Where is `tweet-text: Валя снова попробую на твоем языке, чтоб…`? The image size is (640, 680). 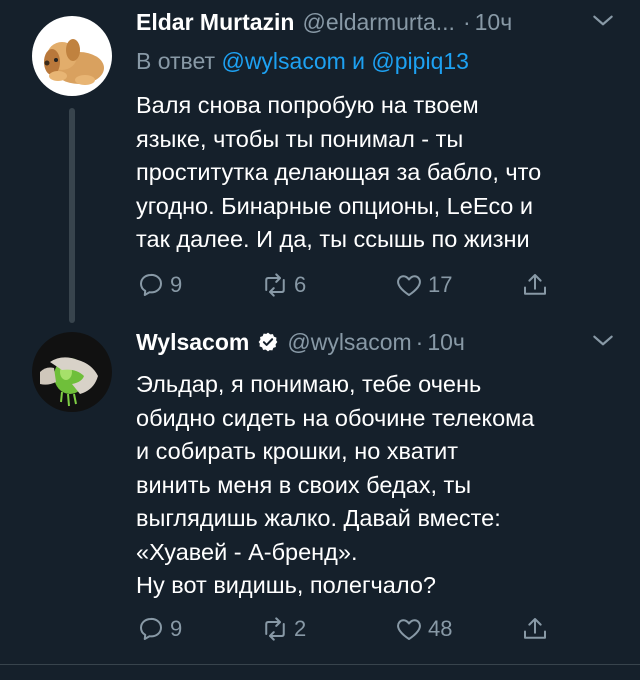
tweet-text: Валя снова попробую на твоем языке, чтоб… is located at coordinates (339, 172).